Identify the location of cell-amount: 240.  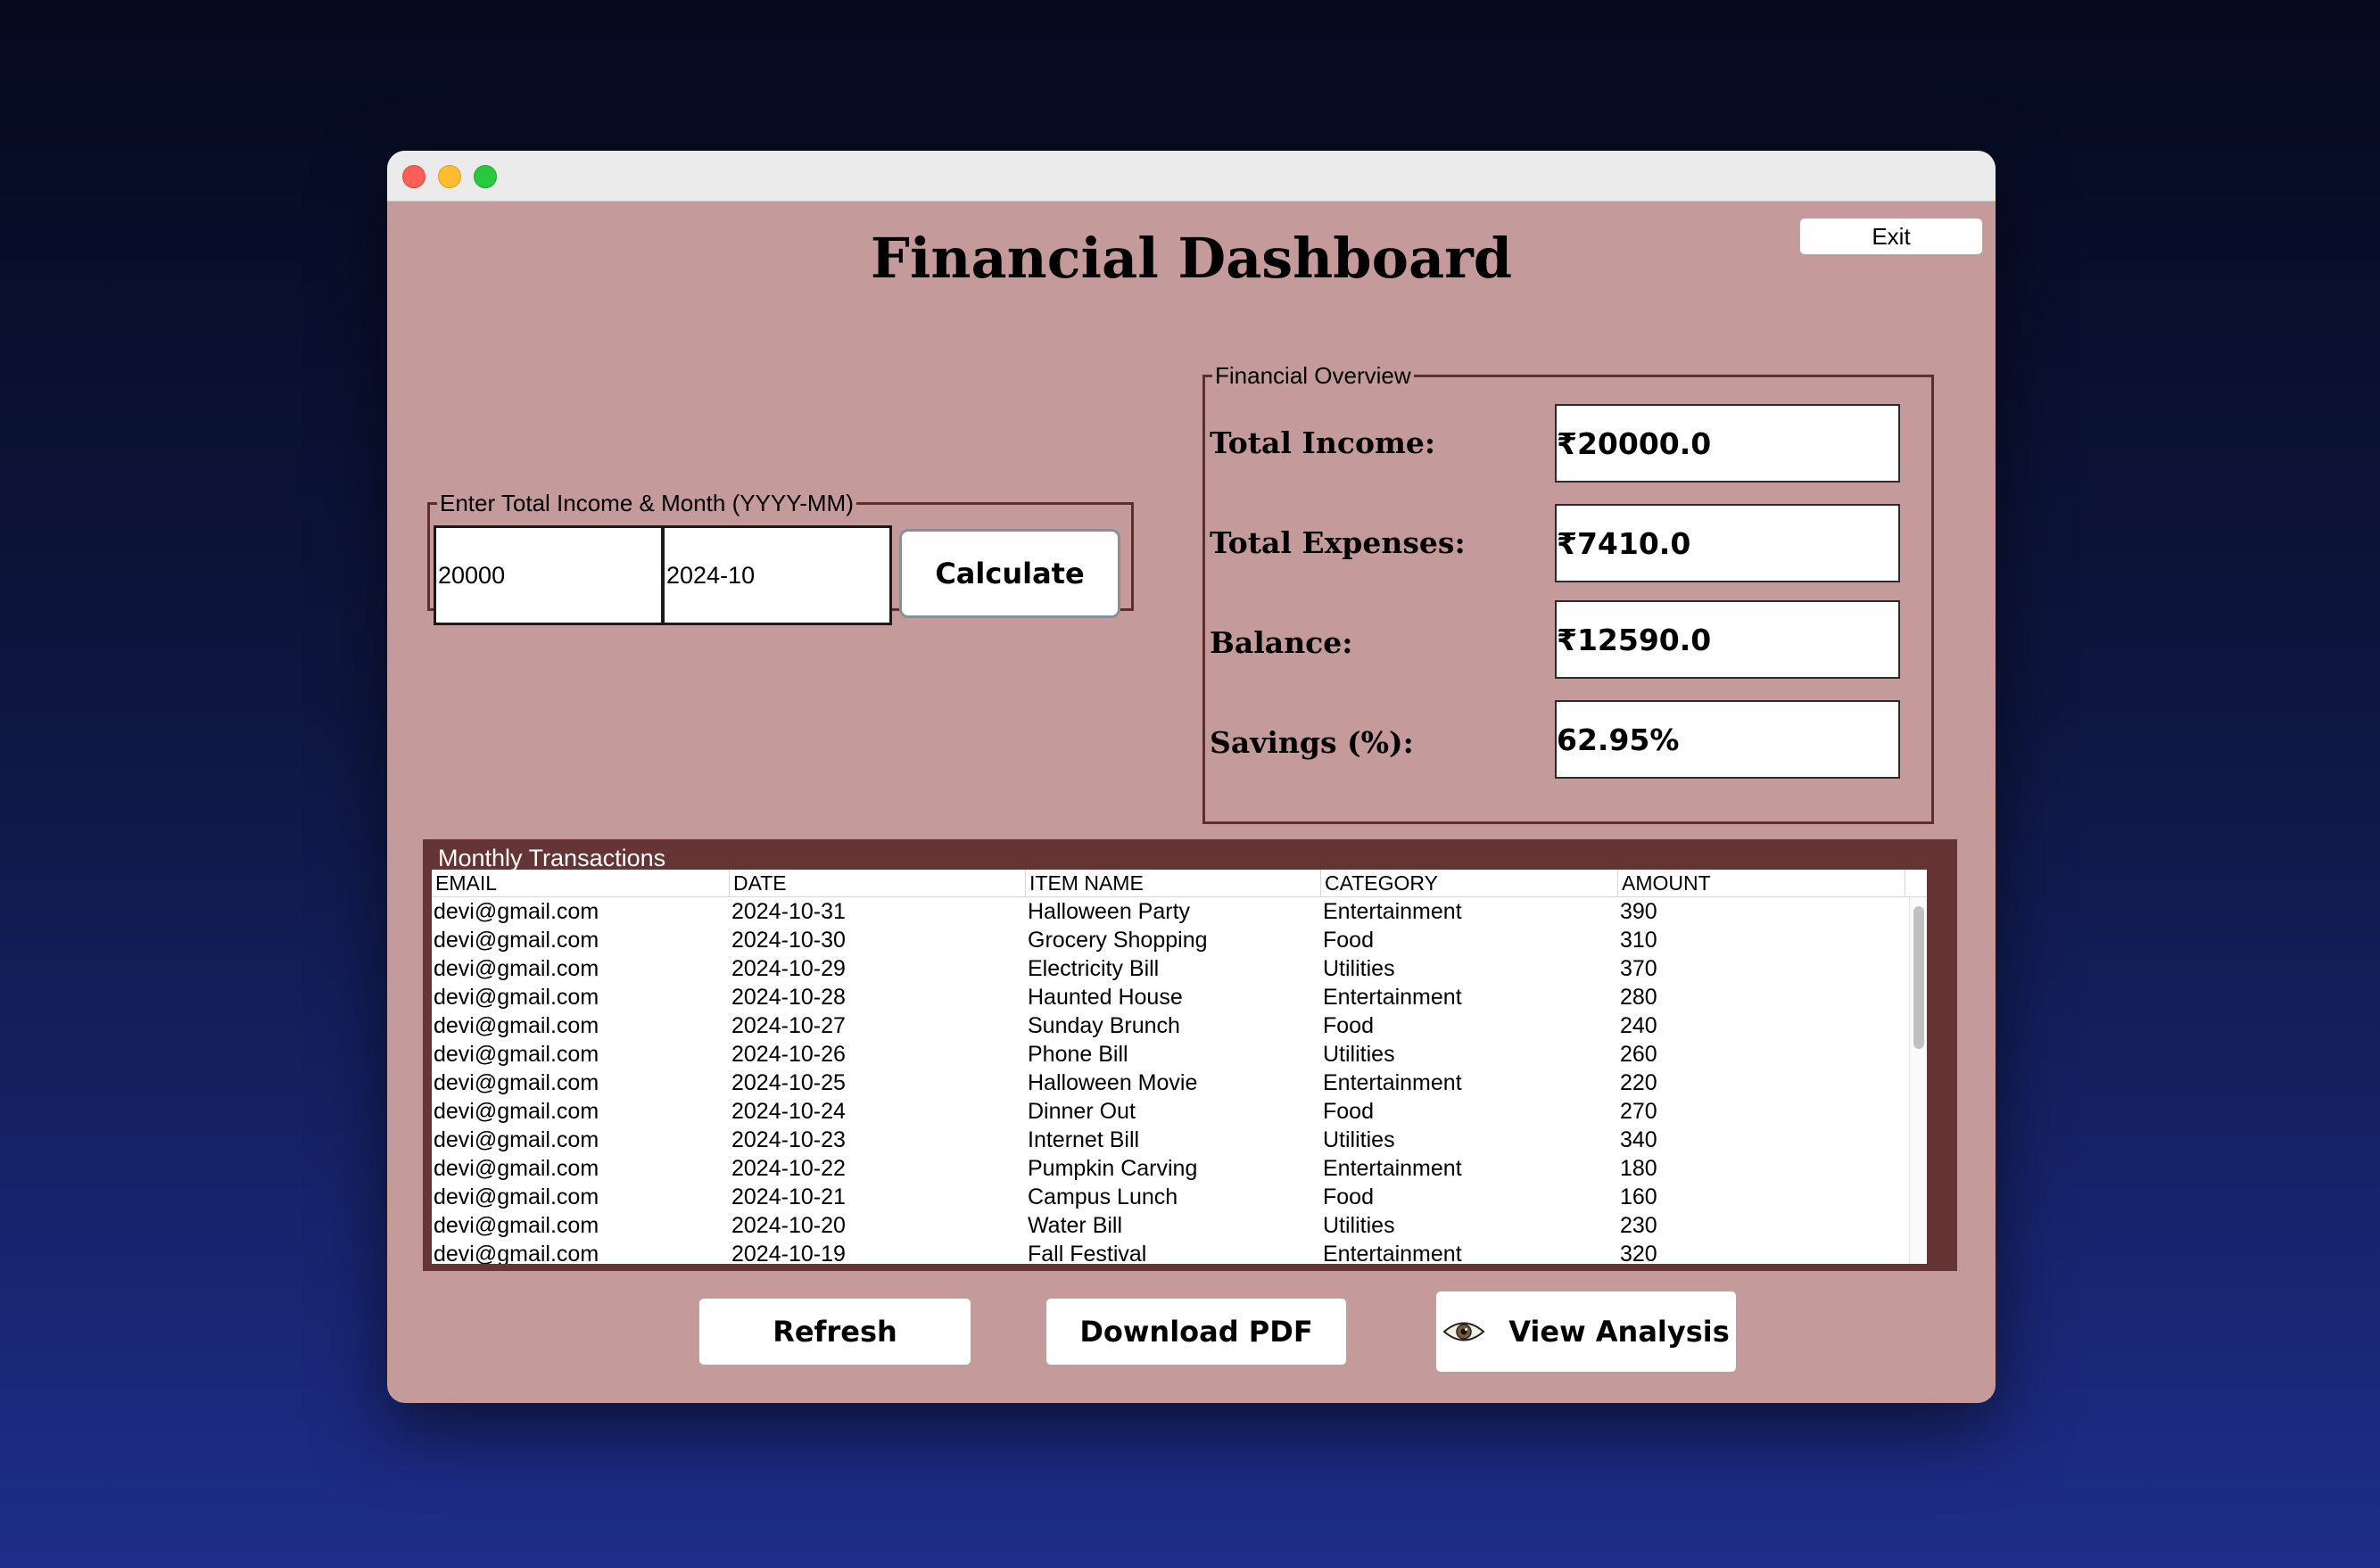
(1638, 1025).